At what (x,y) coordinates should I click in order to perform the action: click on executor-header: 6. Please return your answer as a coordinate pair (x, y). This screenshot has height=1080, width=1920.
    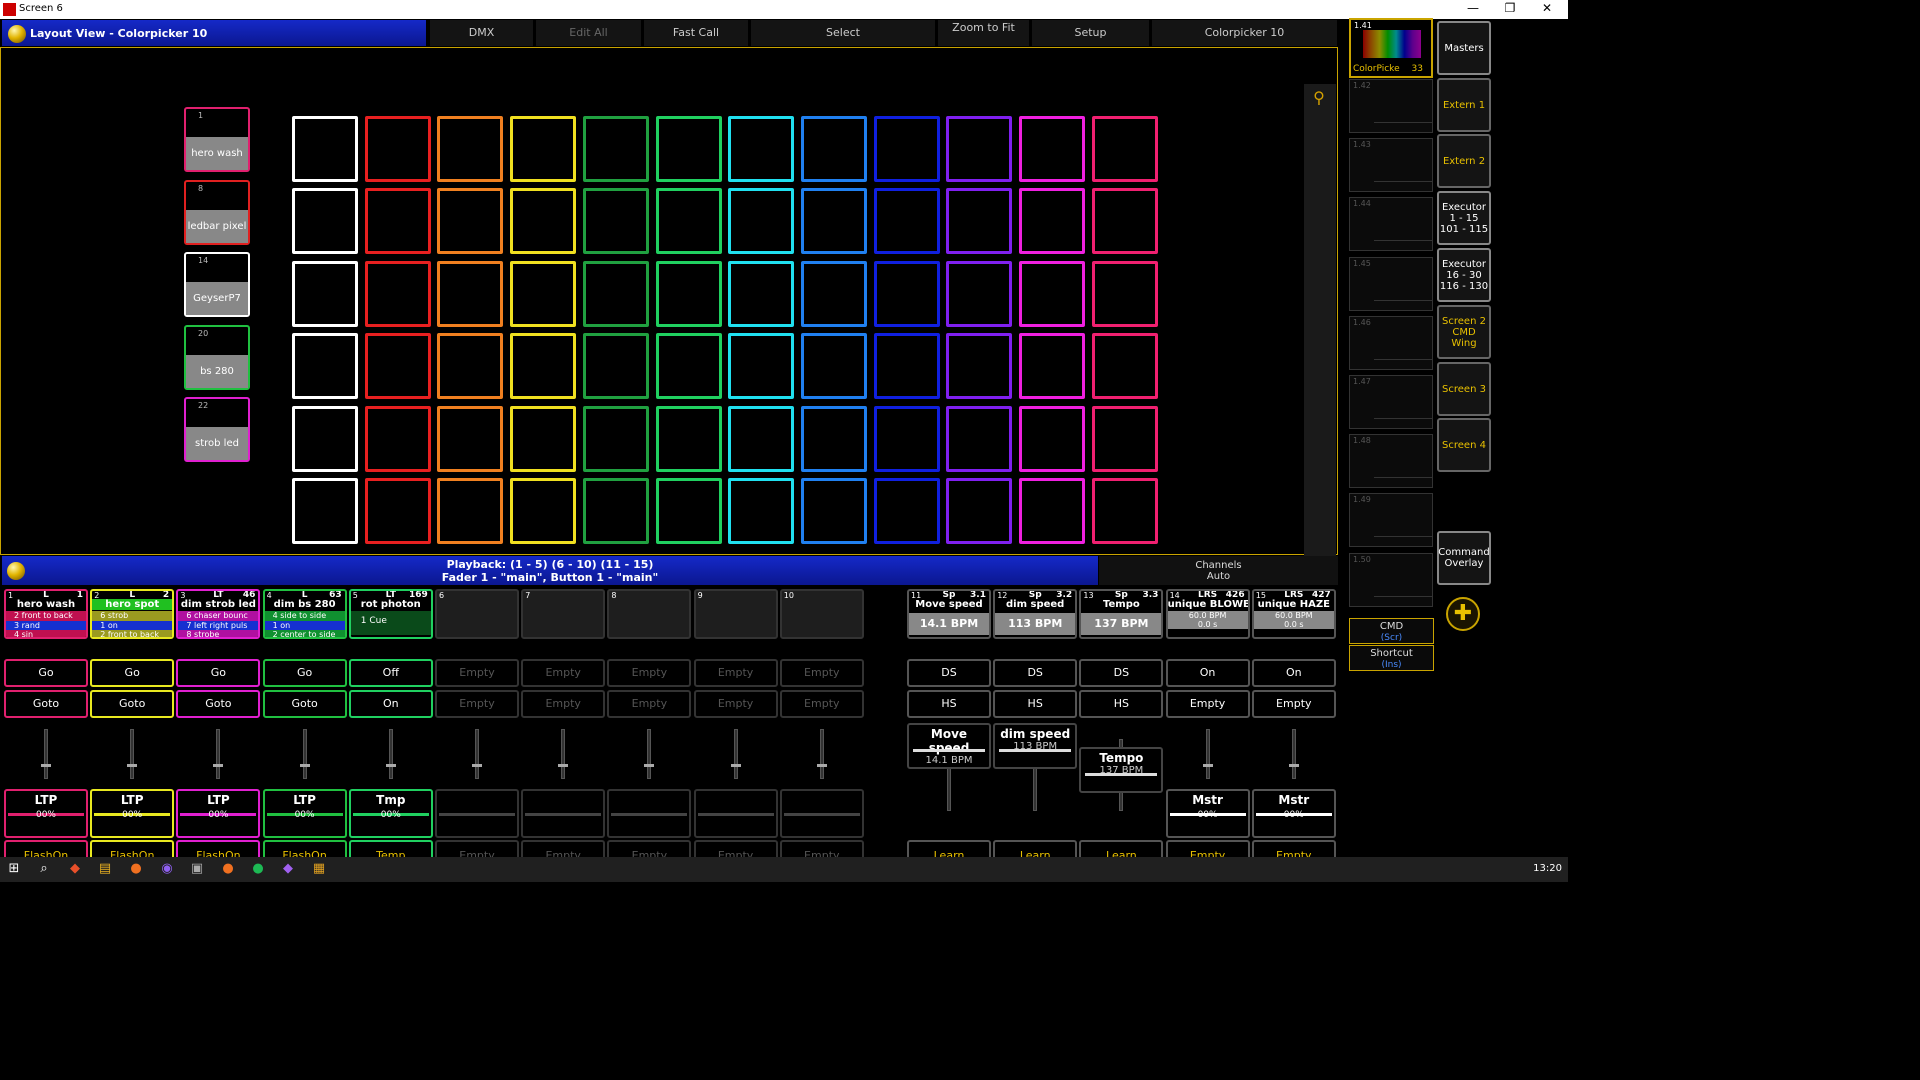
    Looking at the image, I should click on (477, 614).